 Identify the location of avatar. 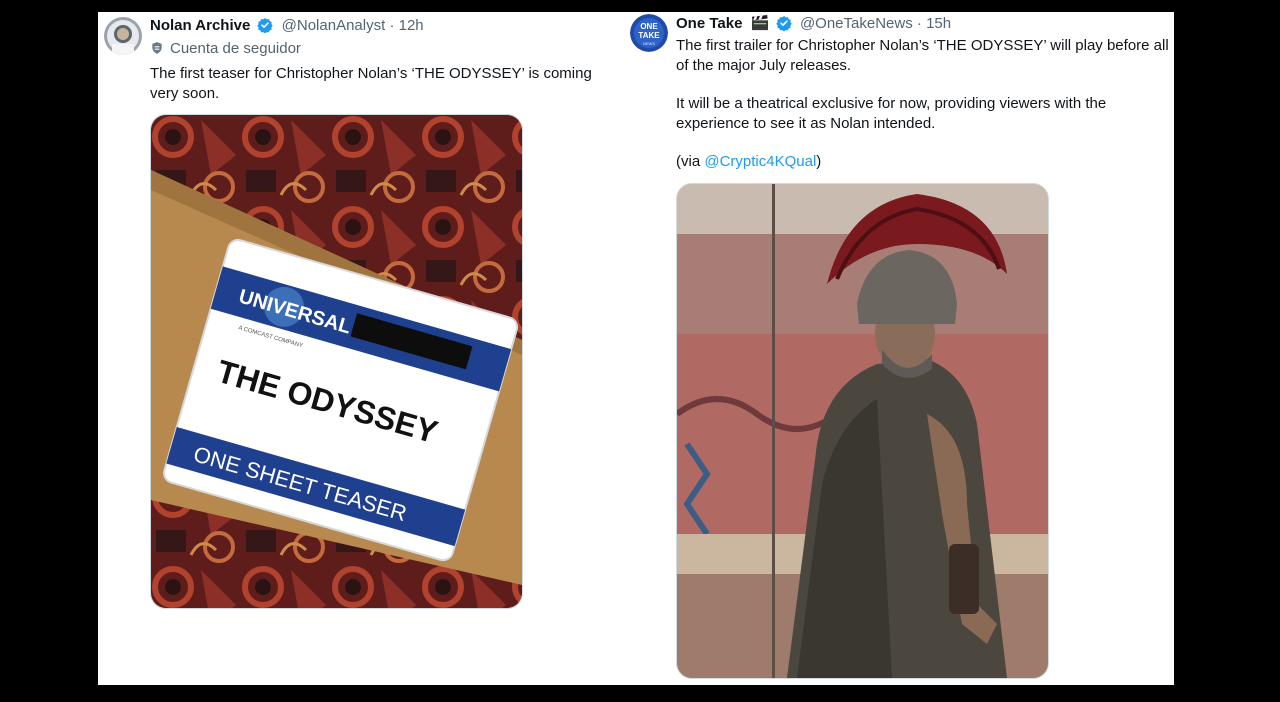
(123, 36).